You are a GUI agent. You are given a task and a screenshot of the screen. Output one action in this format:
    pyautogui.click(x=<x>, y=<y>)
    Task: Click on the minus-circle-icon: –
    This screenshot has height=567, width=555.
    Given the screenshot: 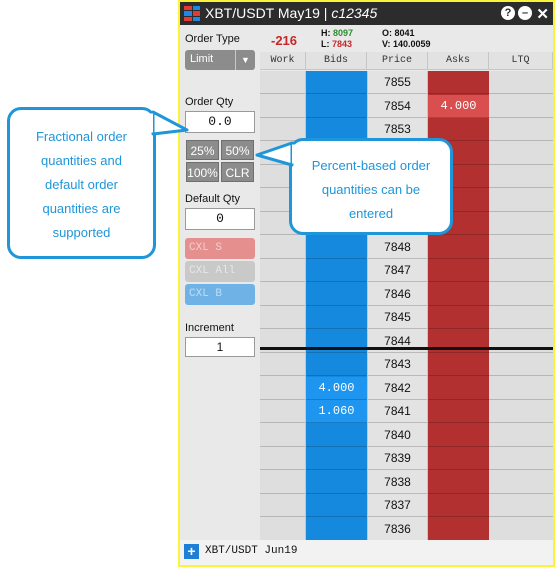 What is the action you would take?
    pyautogui.click(x=525, y=13)
    